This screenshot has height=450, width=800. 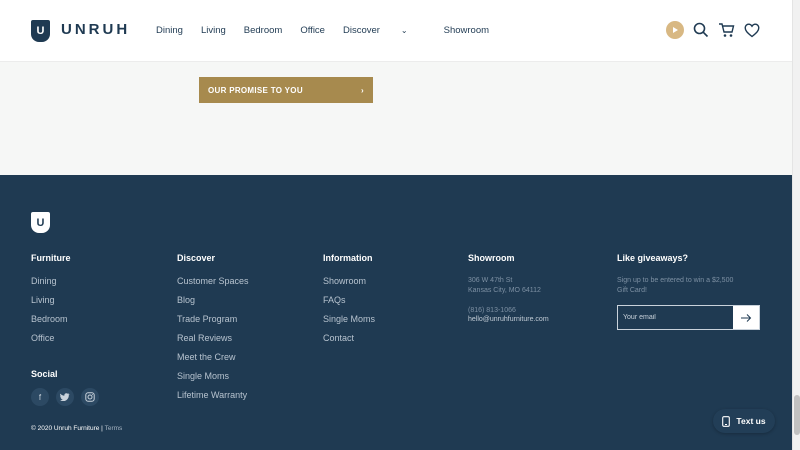 What do you see at coordinates (213, 304) in the screenshot?
I see `footer-link-blog: Blog` at bounding box center [213, 304].